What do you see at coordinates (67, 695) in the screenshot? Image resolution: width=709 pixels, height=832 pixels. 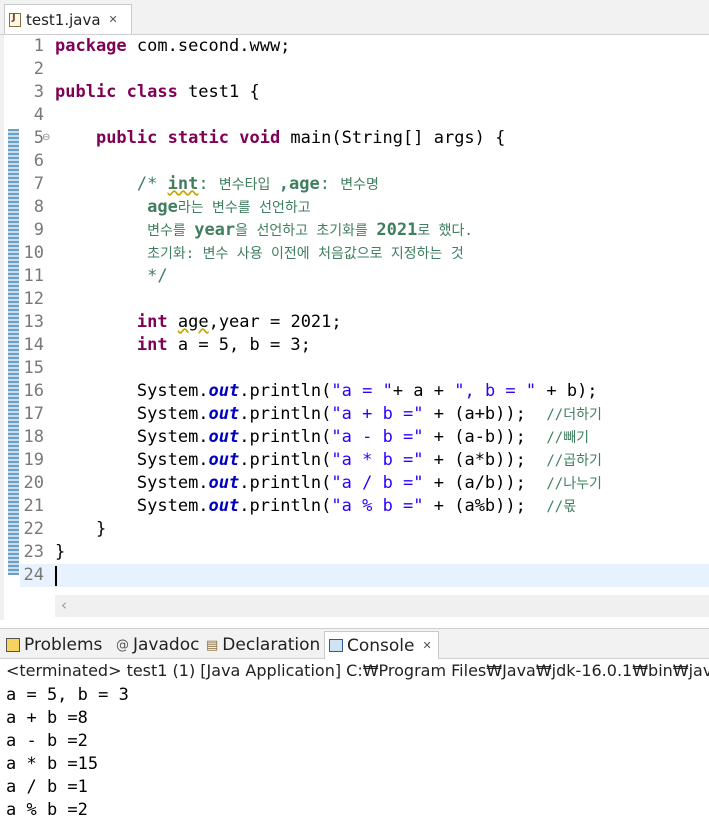 I see `output-line: a = 5, b = 3` at bounding box center [67, 695].